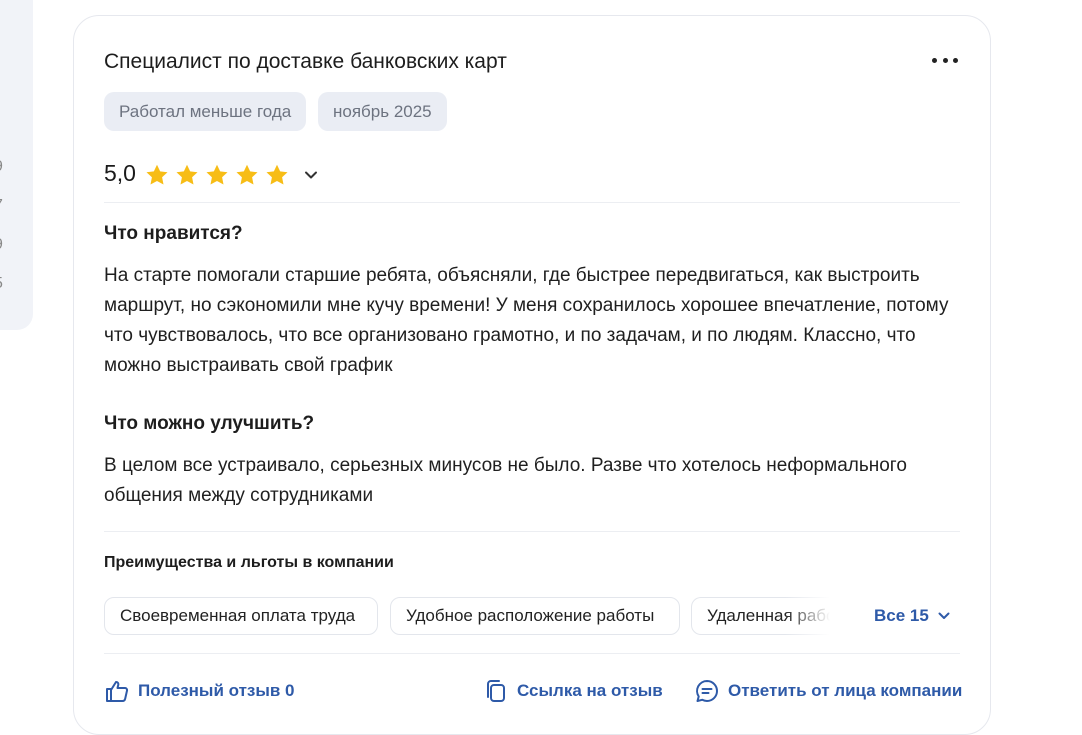  Describe the element at coordinates (120, 173) in the screenshot. I see `rating-value: 5,0` at that location.